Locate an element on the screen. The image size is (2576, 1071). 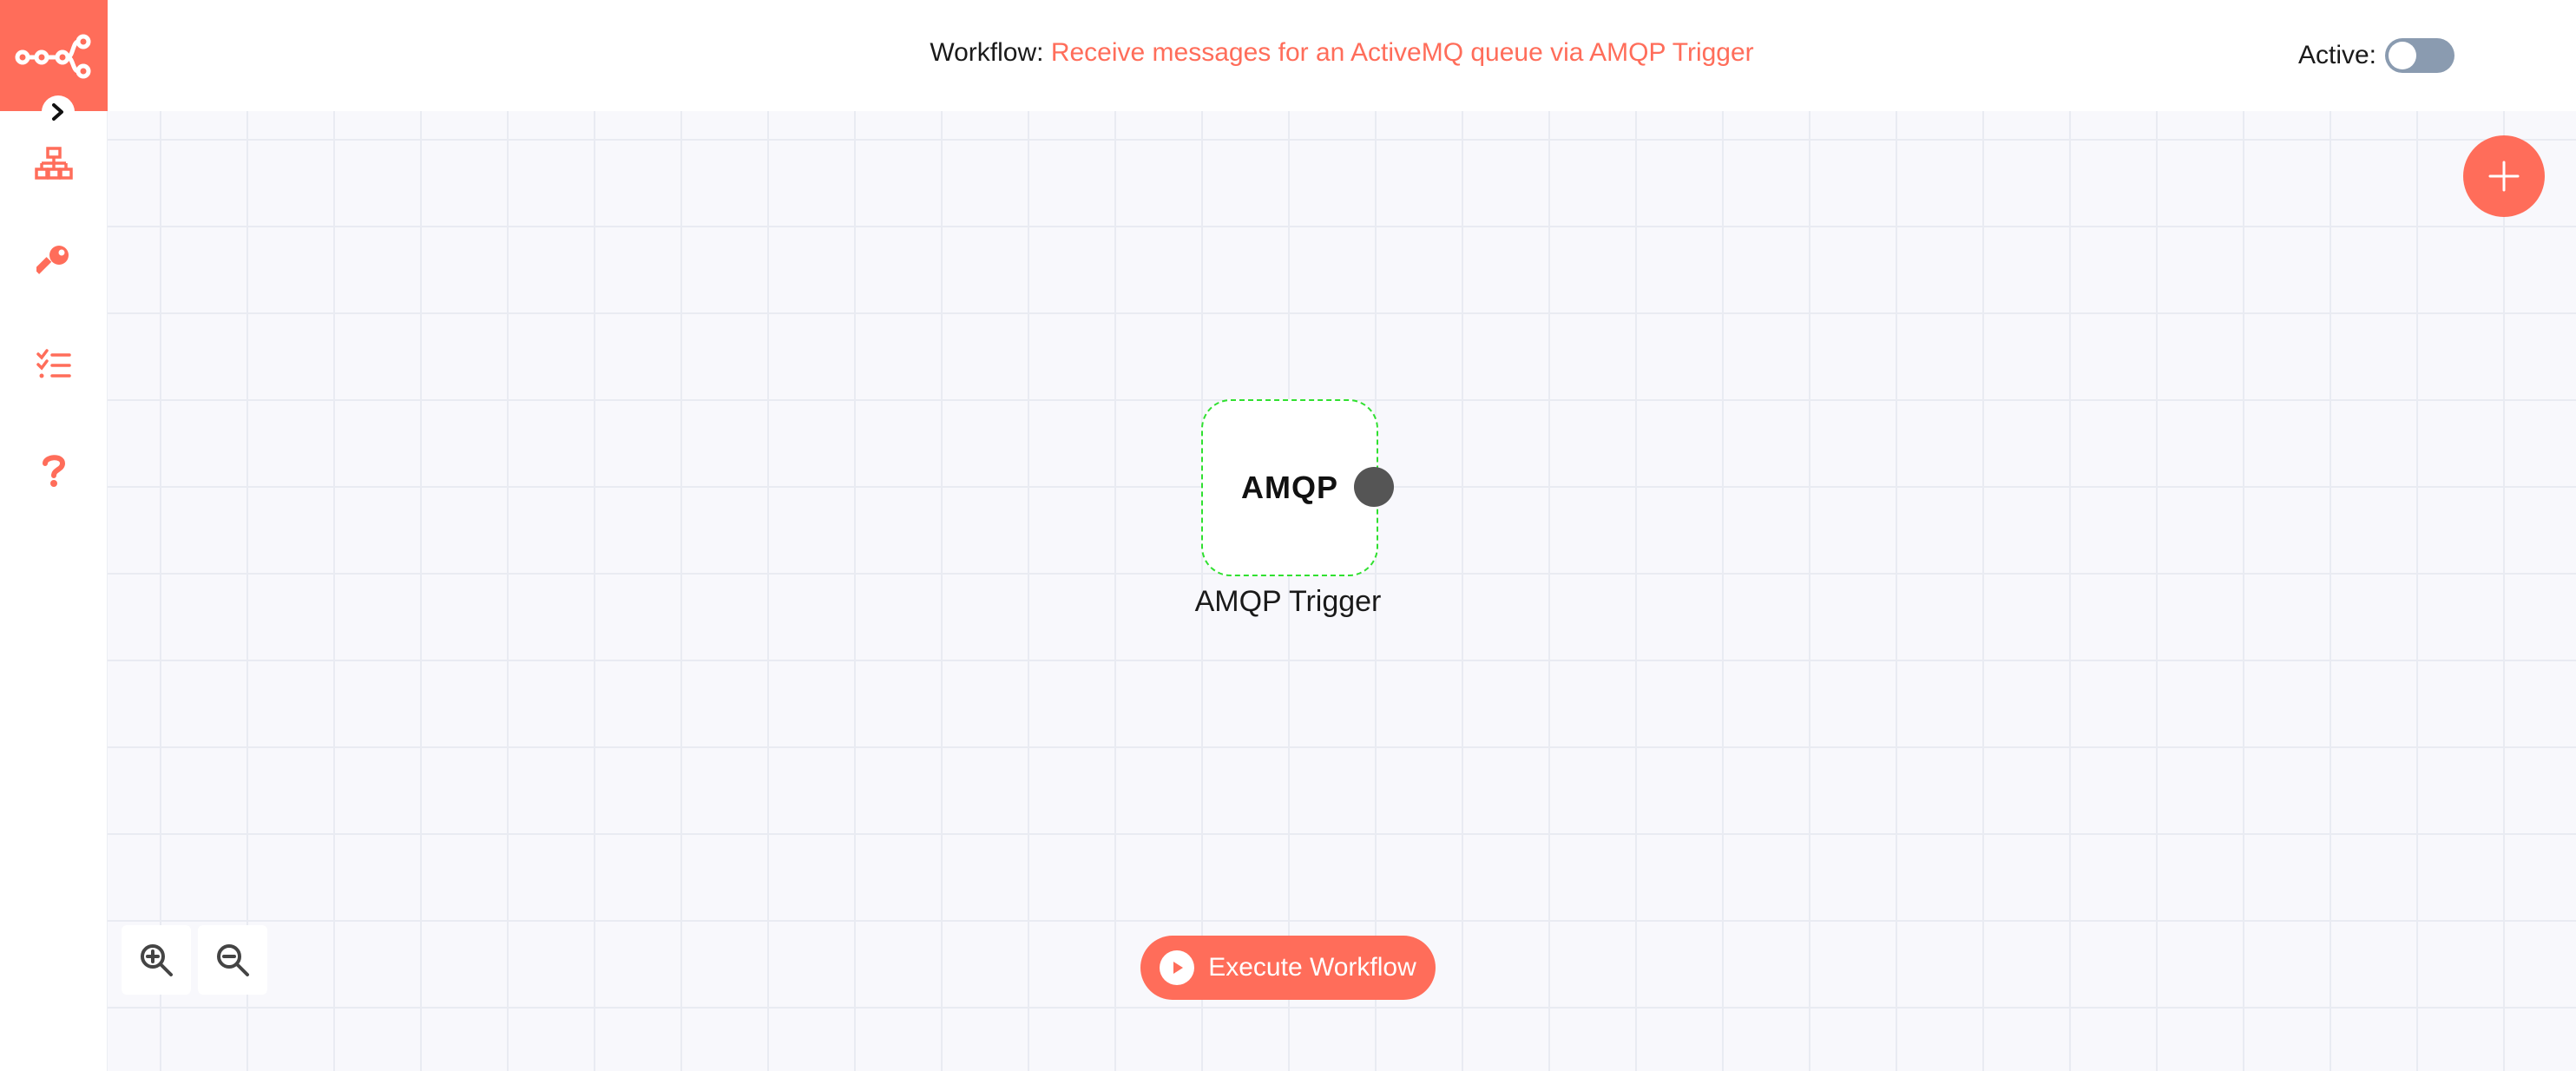
node-output-handle is located at coordinates (1374, 487).